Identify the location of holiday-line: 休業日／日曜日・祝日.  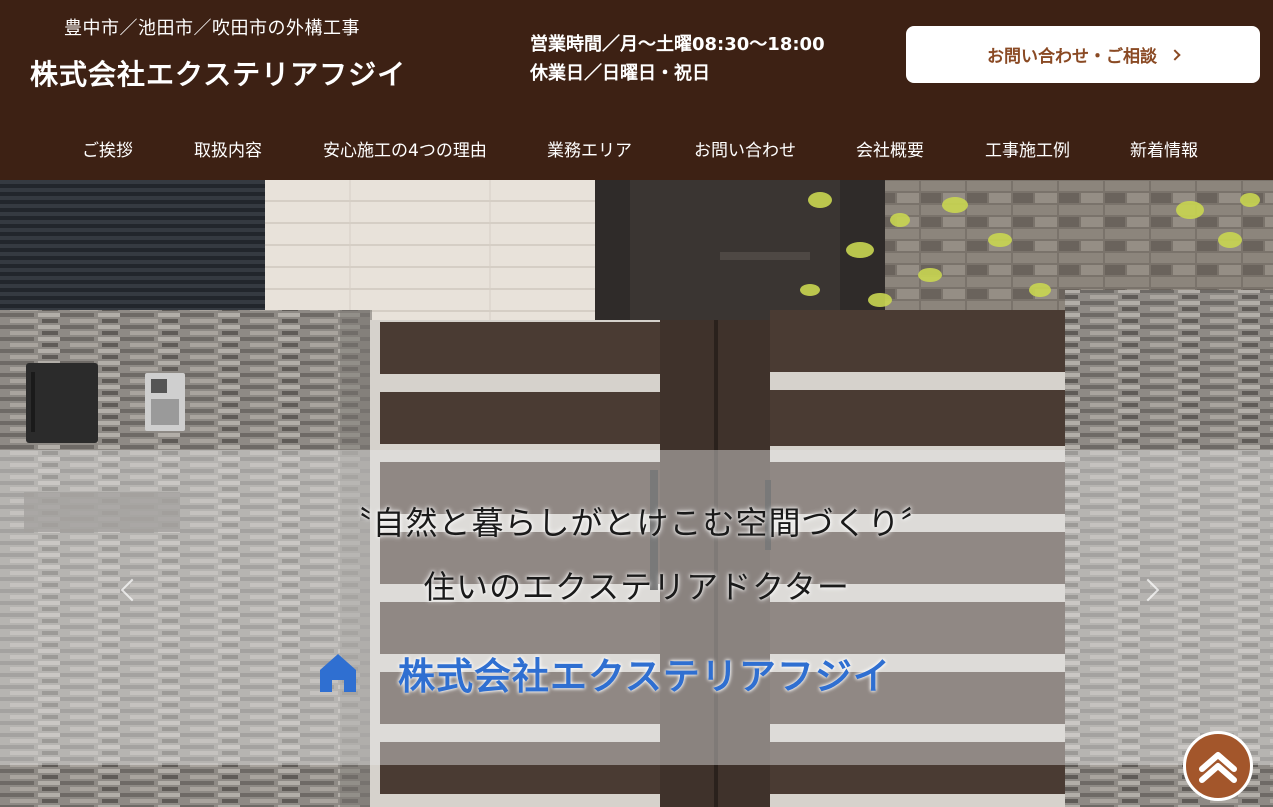
(620, 73).